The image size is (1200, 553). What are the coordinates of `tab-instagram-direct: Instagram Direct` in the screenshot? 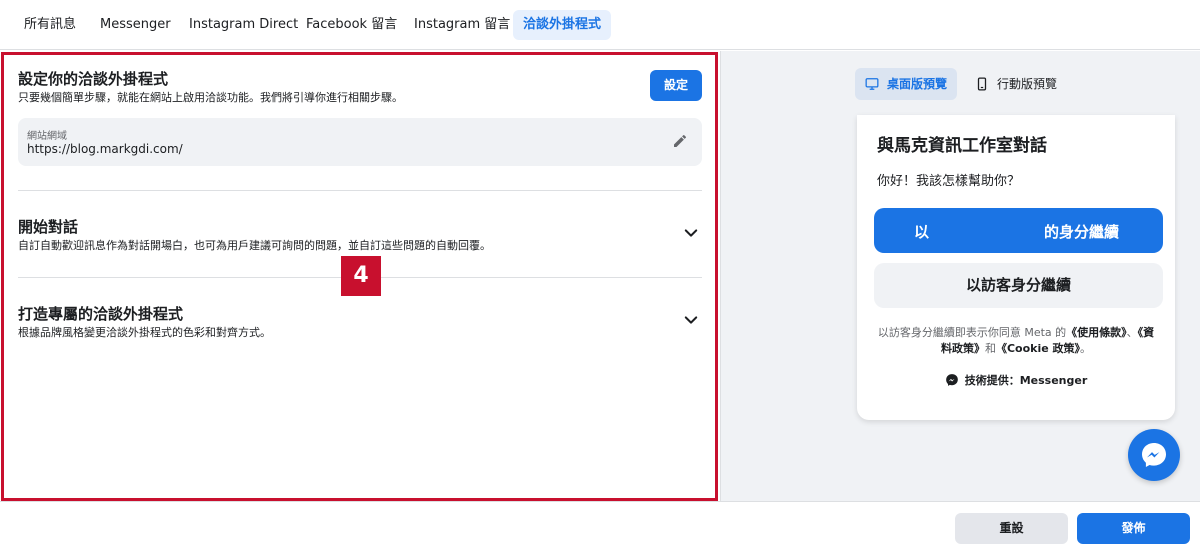 It's located at (243, 25).